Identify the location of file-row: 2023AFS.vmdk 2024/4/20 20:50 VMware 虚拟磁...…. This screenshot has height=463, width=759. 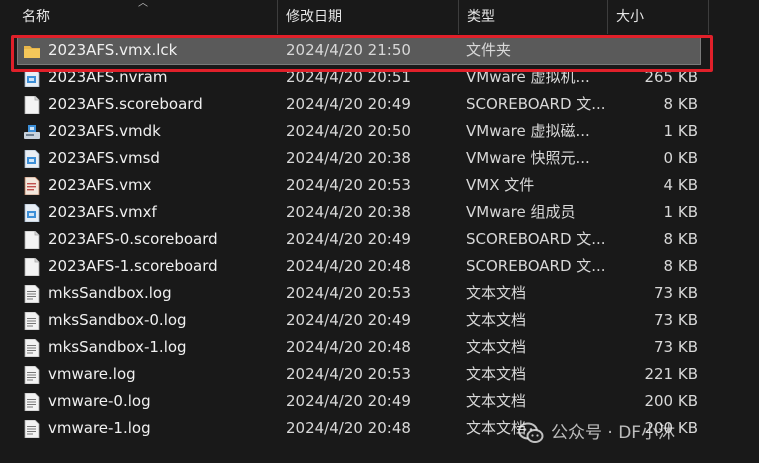
(379, 130).